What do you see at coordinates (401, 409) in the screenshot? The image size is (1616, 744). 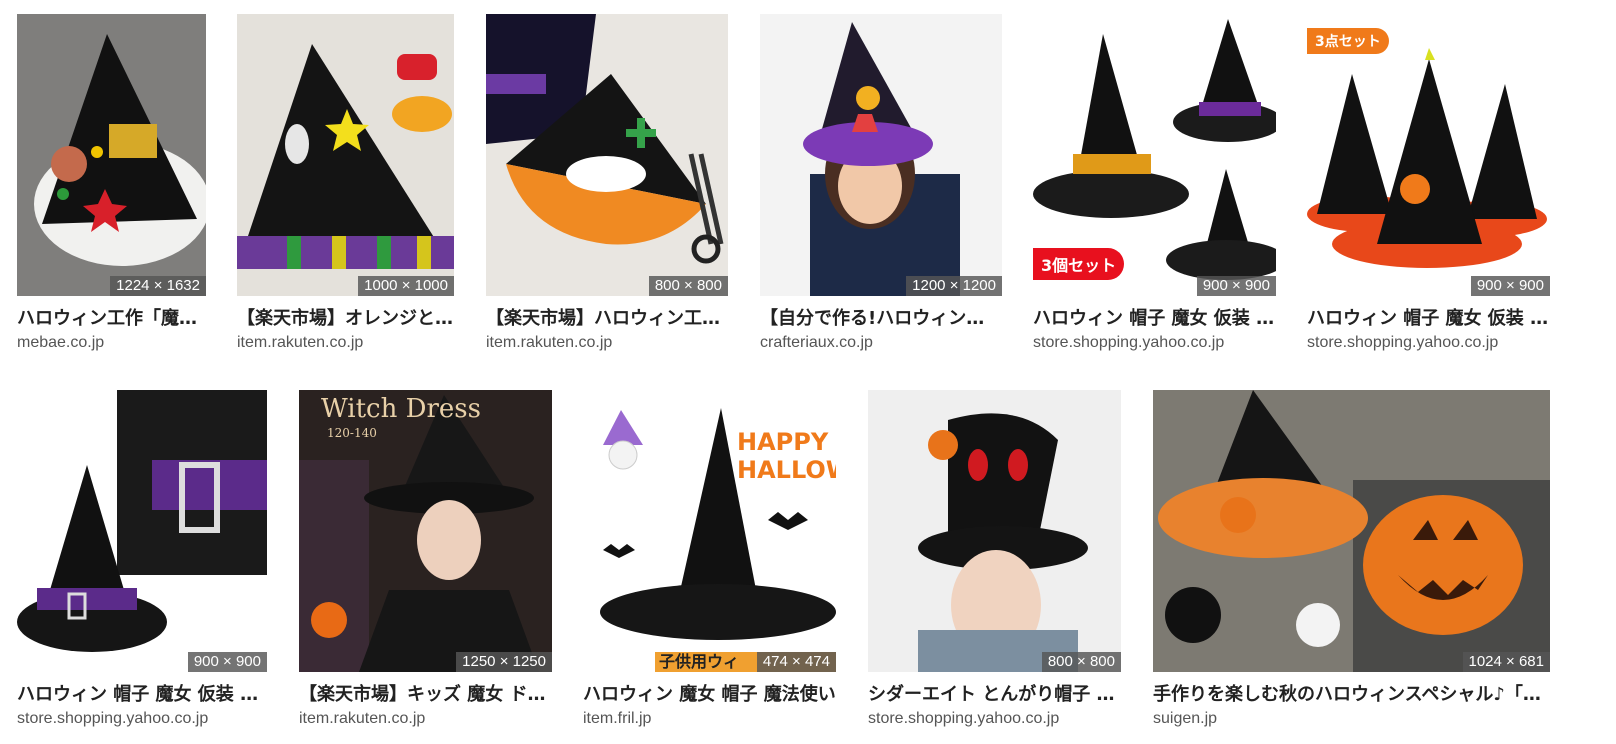 I see `overlay-text: Witch Dress` at bounding box center [401, 409].